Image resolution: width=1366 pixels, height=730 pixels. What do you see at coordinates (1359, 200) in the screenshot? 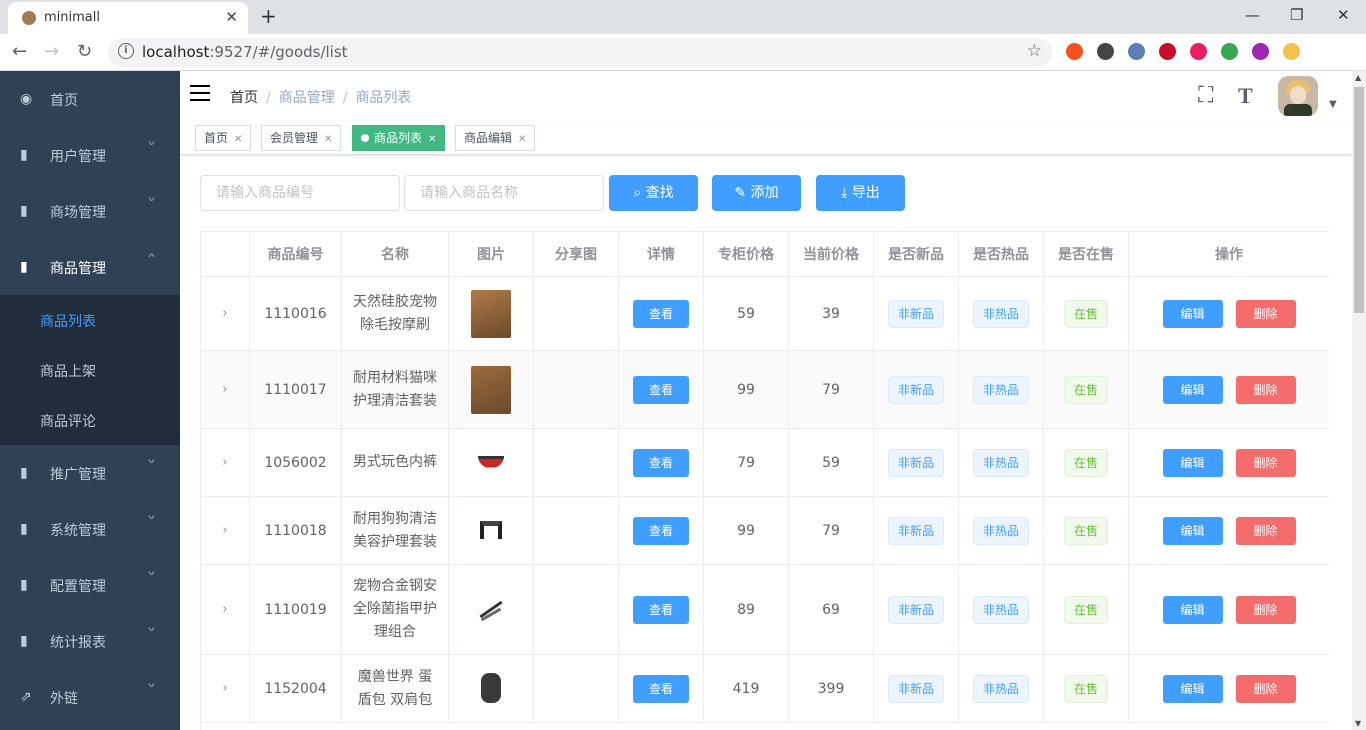
I see `scrollbar-thumb` at bounding box center [1359, 200].